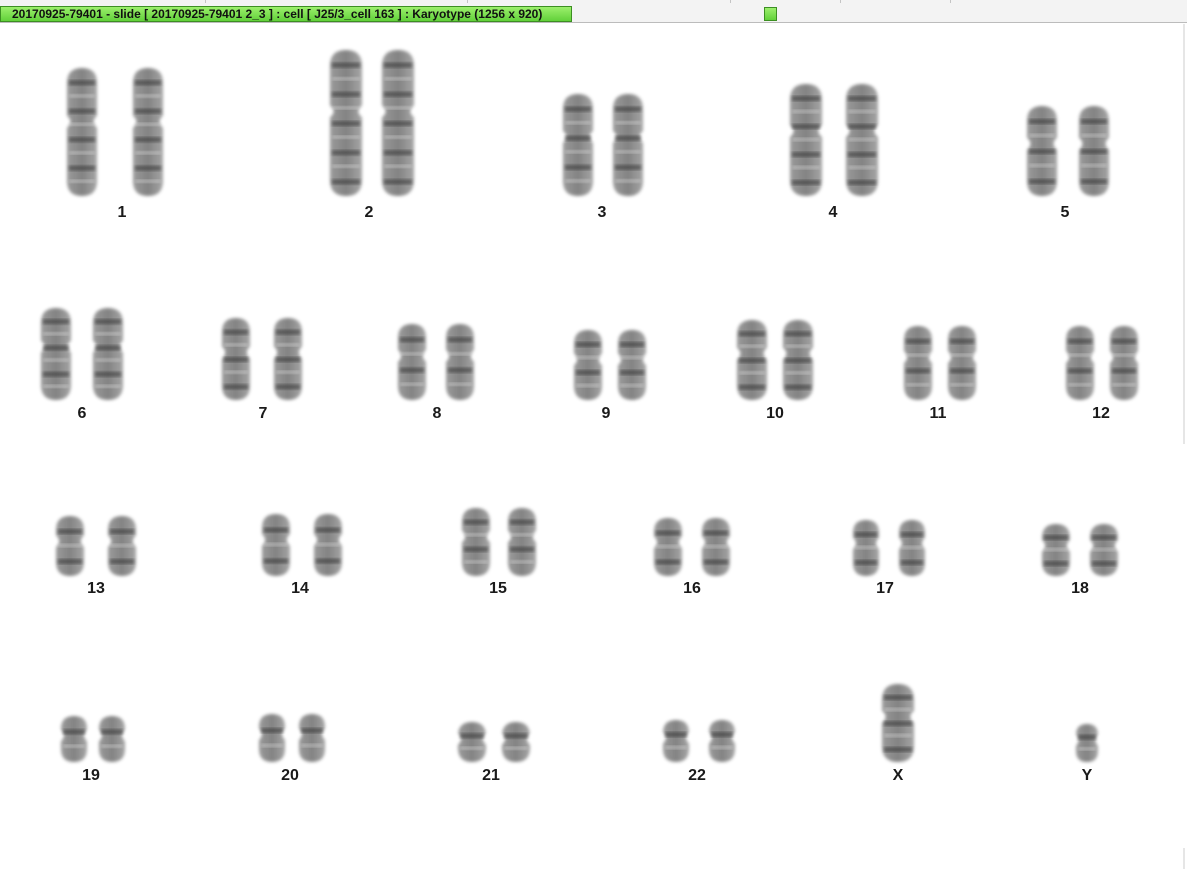  I want to click on chromosome-pair-Y, so click(1087, 743).